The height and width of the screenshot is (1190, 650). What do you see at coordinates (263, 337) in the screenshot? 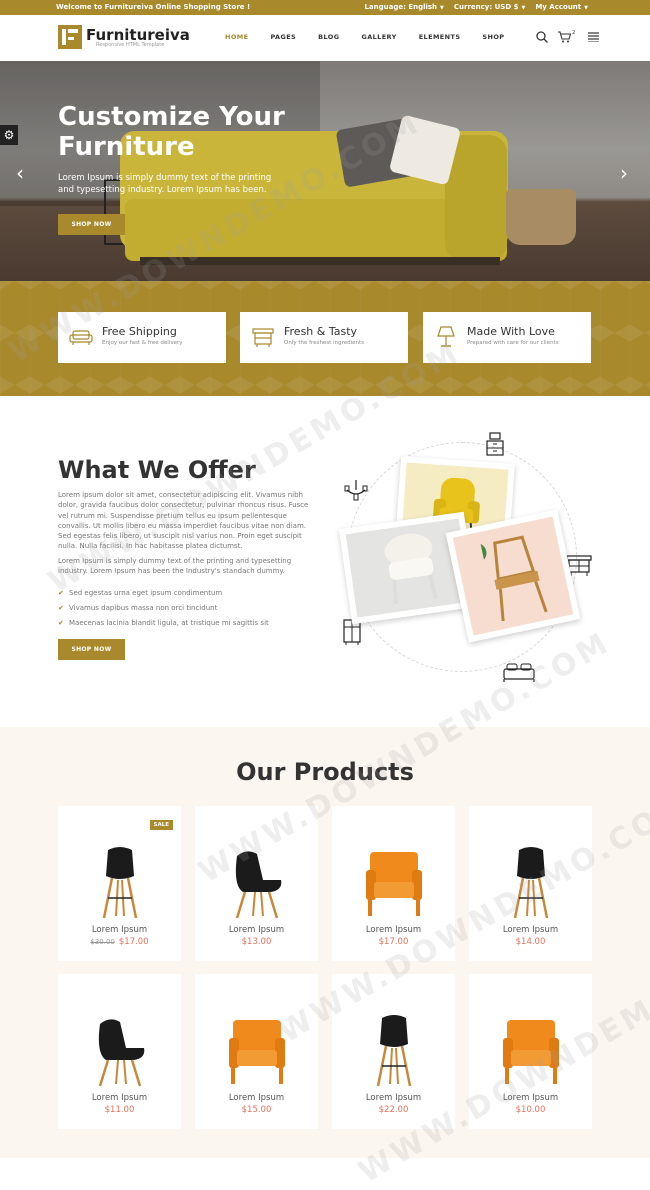
I see `drawer-icon` at bounding box center [263, 337].